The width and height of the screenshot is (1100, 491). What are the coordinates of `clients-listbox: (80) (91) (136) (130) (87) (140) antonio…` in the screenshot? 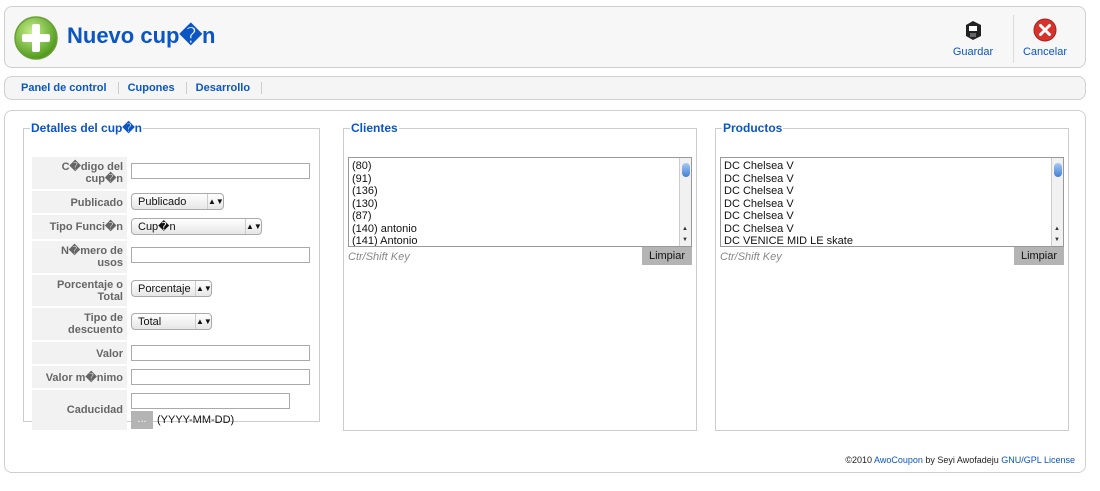 It's located at (520, 202).